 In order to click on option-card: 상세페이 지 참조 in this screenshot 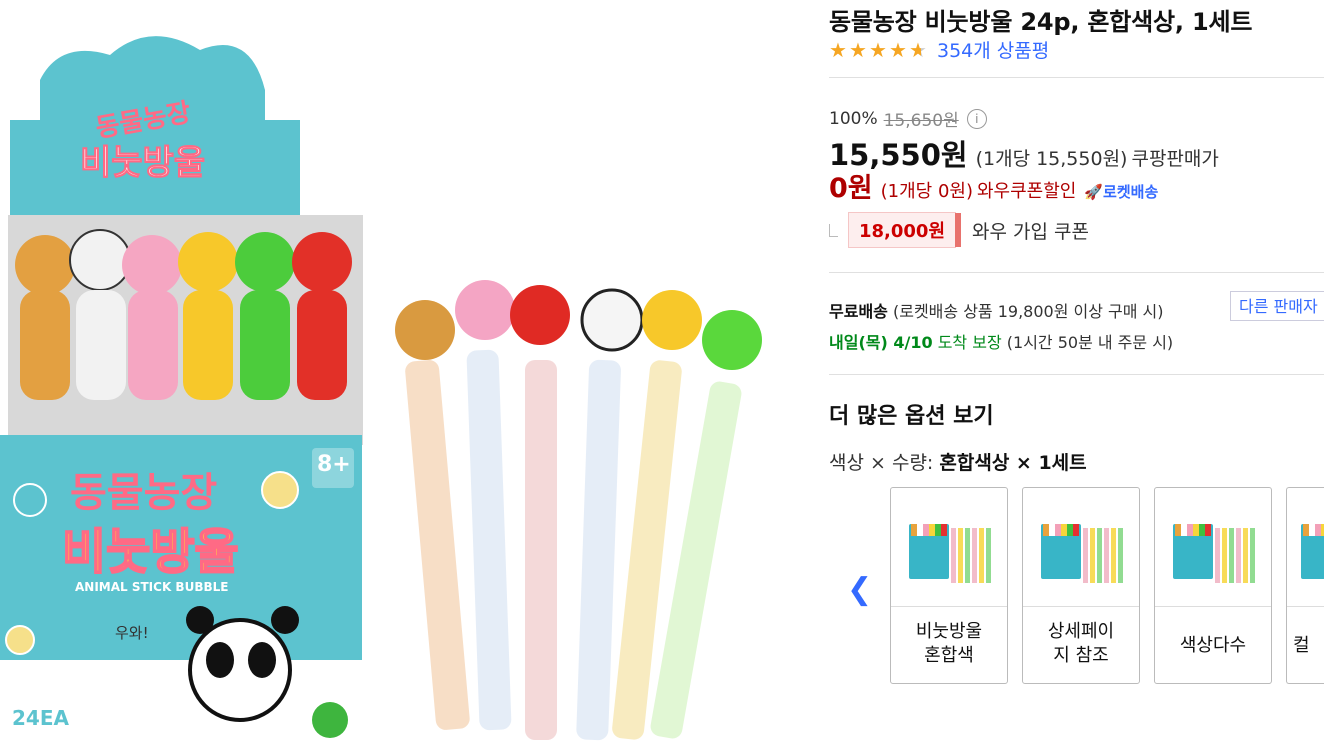, I will do `click(1081, 585)`.